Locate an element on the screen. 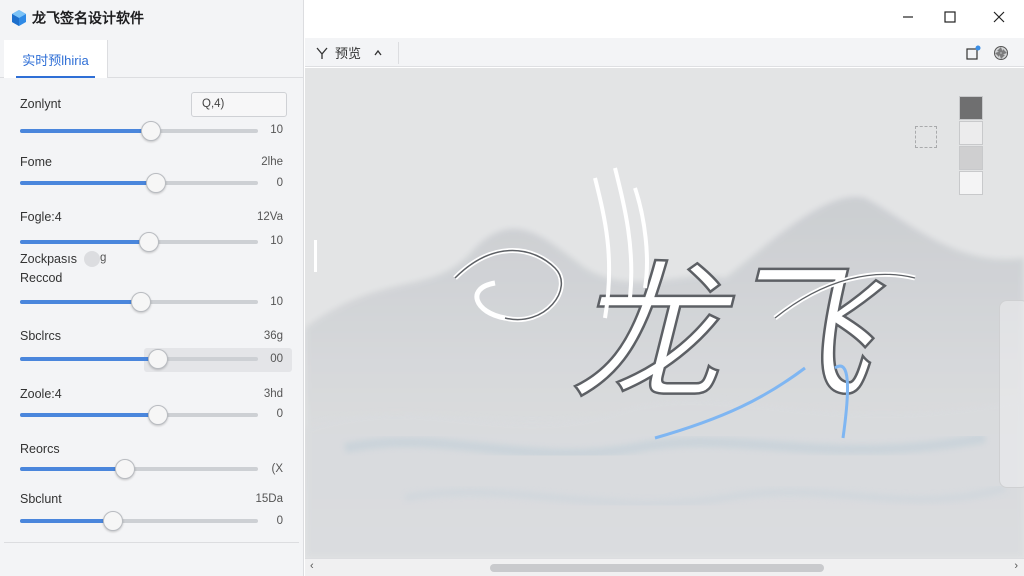 This screenshot has width=1024, height=576. tab-bar: 实时预lhiria is located at coordinates (152, 59).